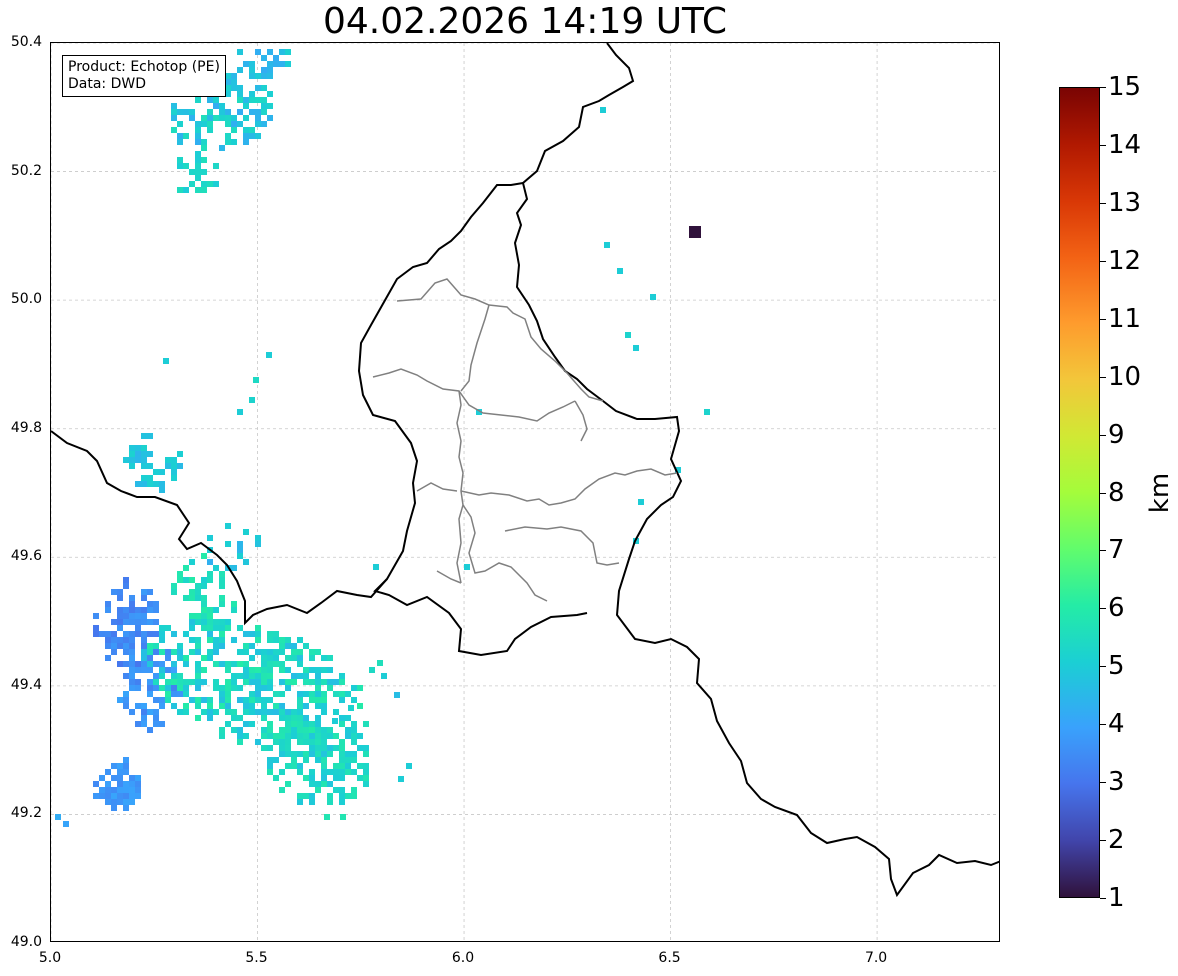 This screenshot has height=976, width=1178. Describe the element at coordinates (144, 67) in the screenshot. I see `product-label: Product: Echotop (PE)` at that location.